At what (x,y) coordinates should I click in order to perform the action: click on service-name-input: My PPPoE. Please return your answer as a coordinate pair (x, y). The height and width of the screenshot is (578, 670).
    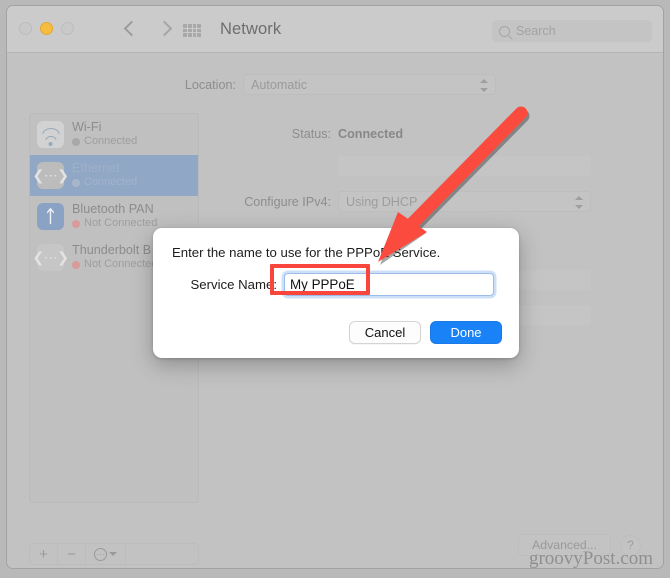
    Looking at the image, I should click on (389, 284).